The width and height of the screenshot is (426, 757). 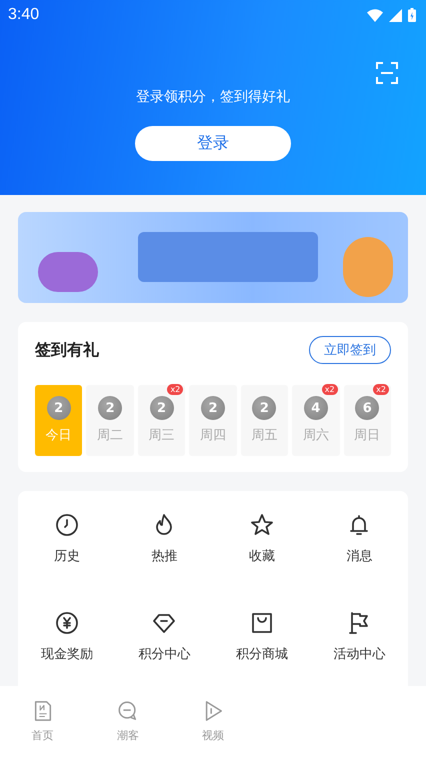 I want to click on yen-coin-icon, so click(x=66, y=623).